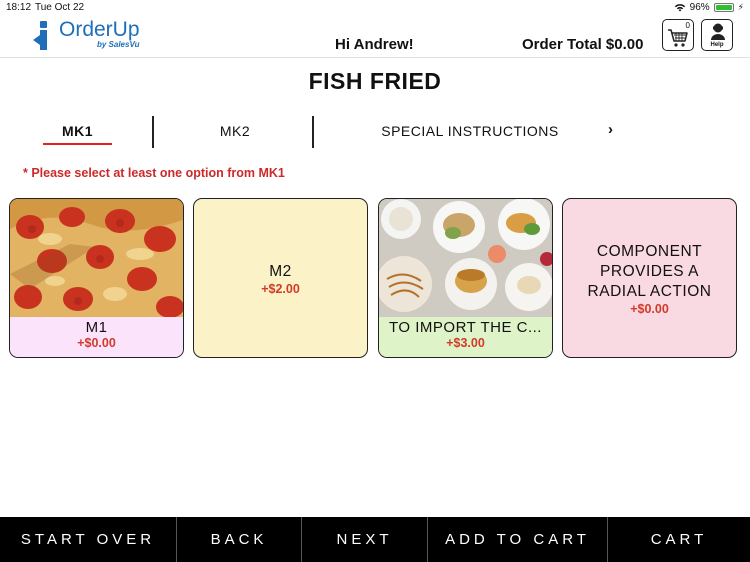 The height and width of the screenshot is (562, 750). I want to click on status-time: 18:12, so click(19, 7).